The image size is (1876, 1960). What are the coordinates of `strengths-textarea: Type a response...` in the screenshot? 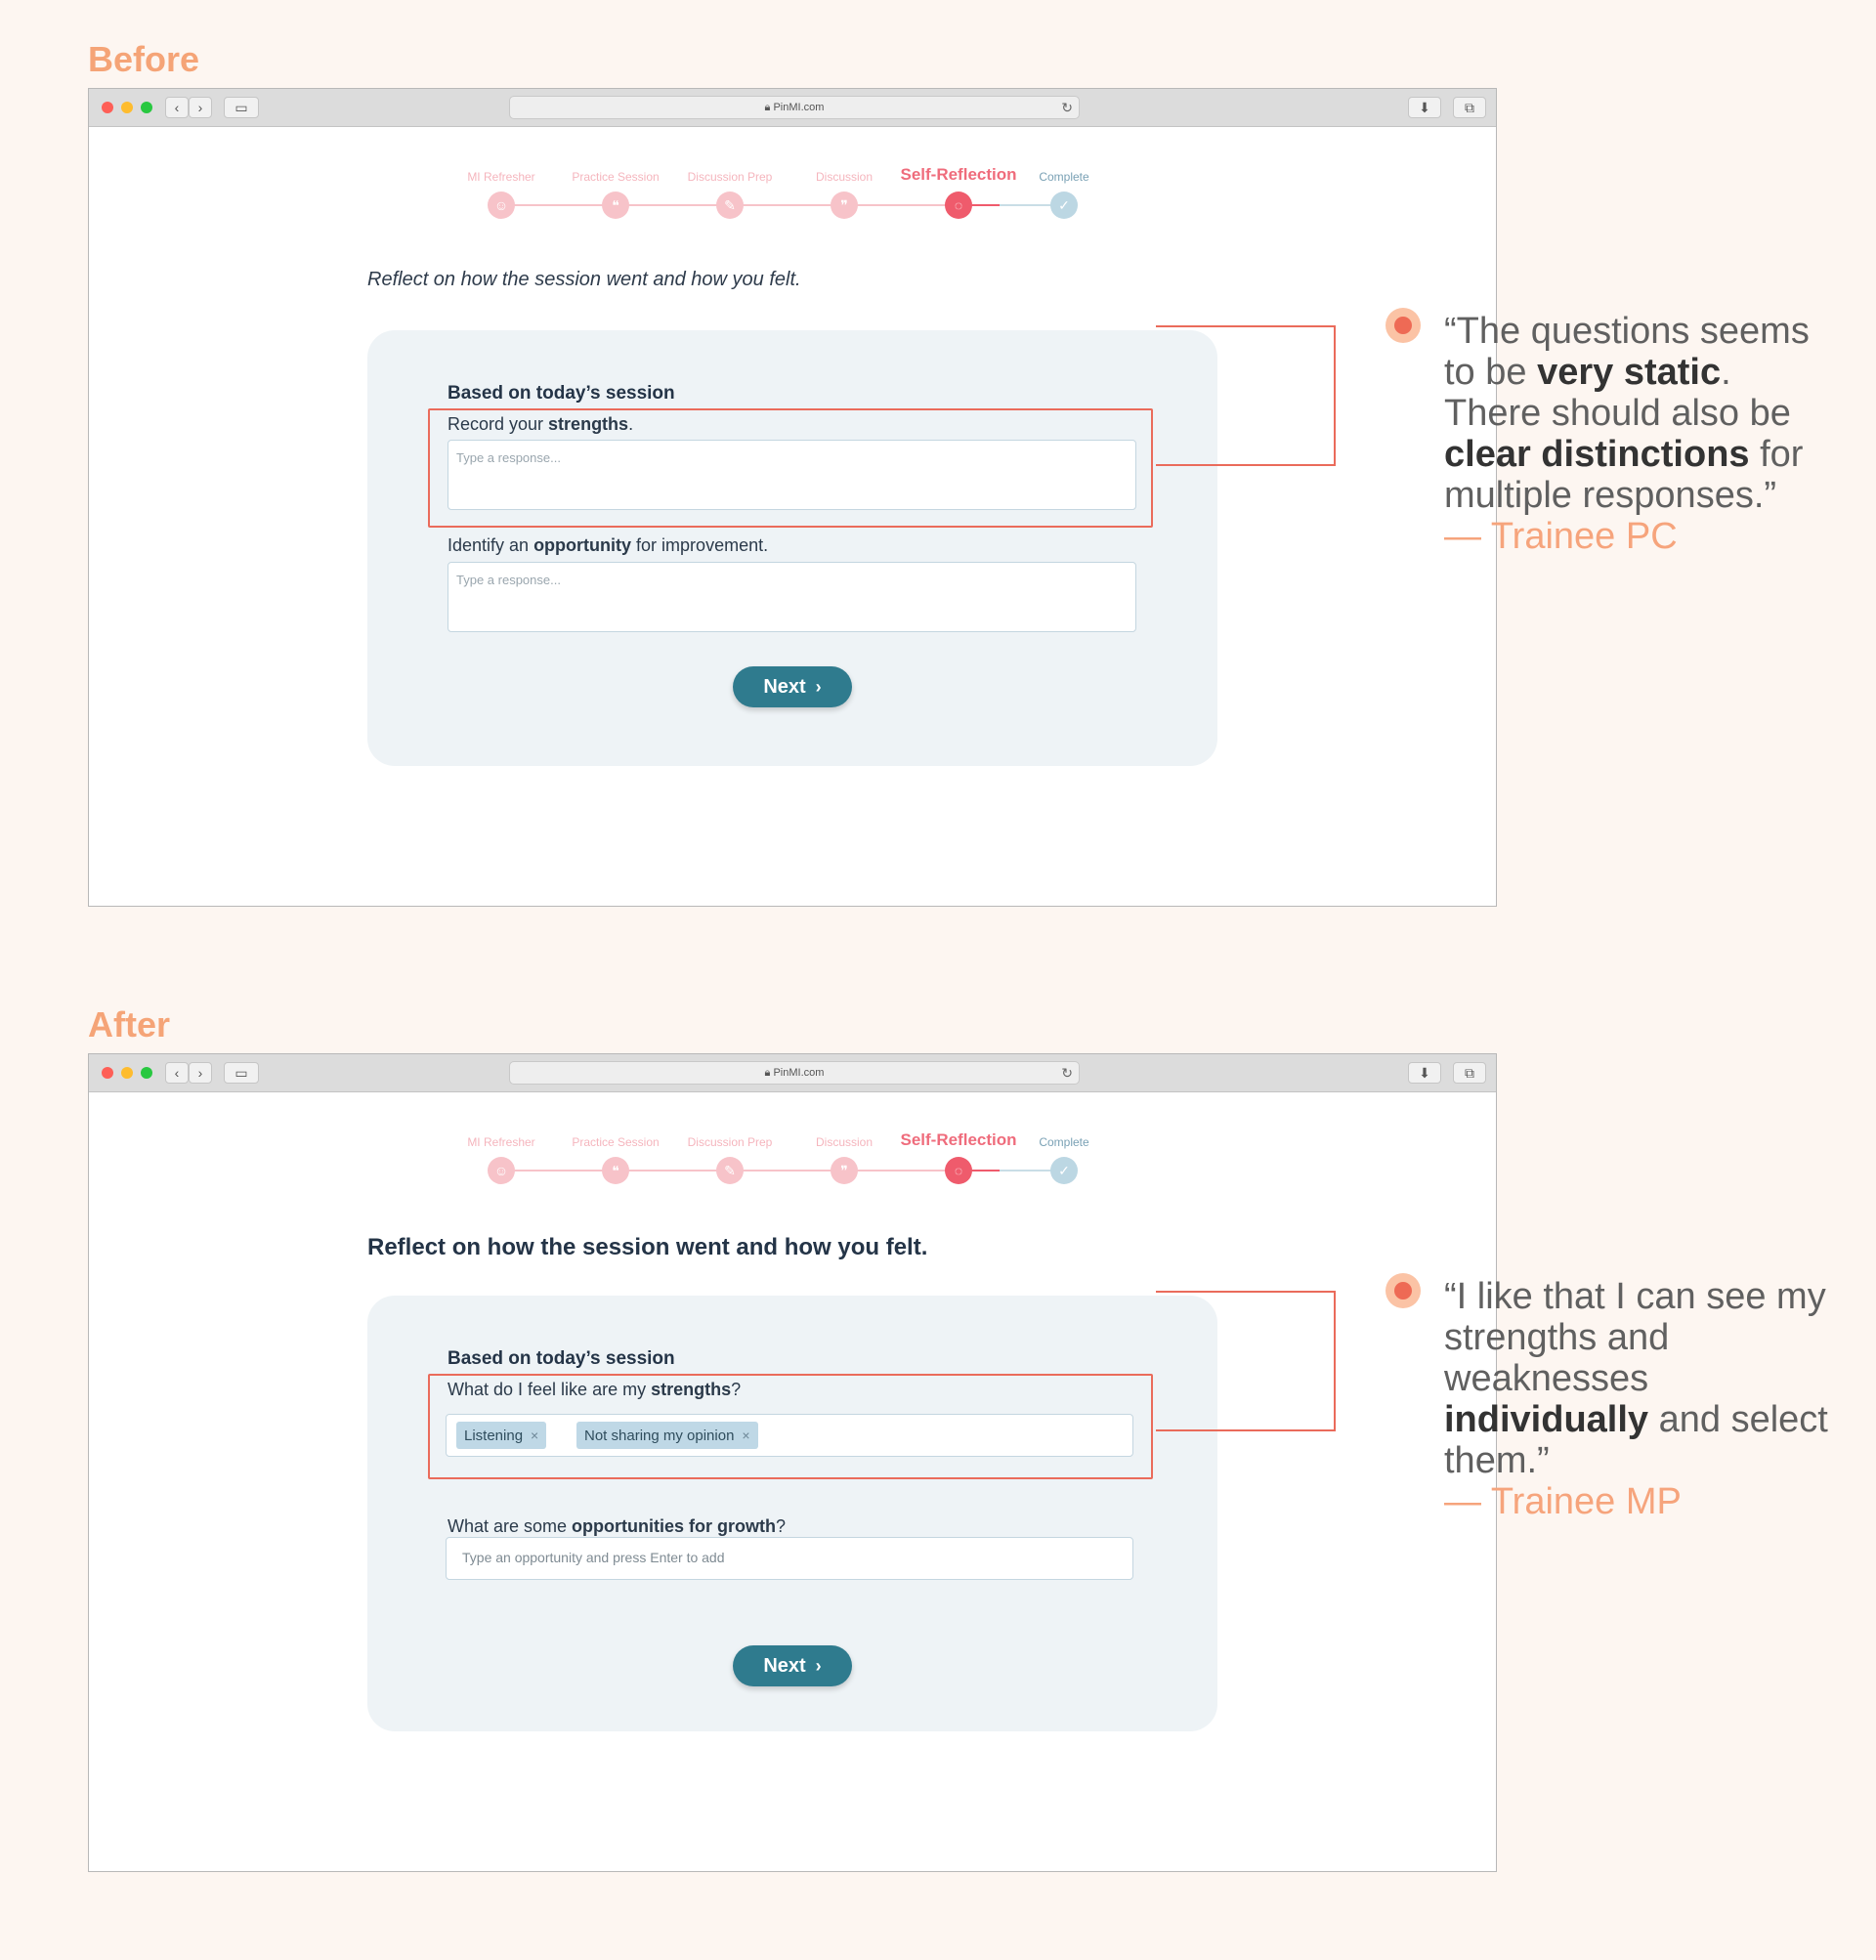 It's located at (792, 475).